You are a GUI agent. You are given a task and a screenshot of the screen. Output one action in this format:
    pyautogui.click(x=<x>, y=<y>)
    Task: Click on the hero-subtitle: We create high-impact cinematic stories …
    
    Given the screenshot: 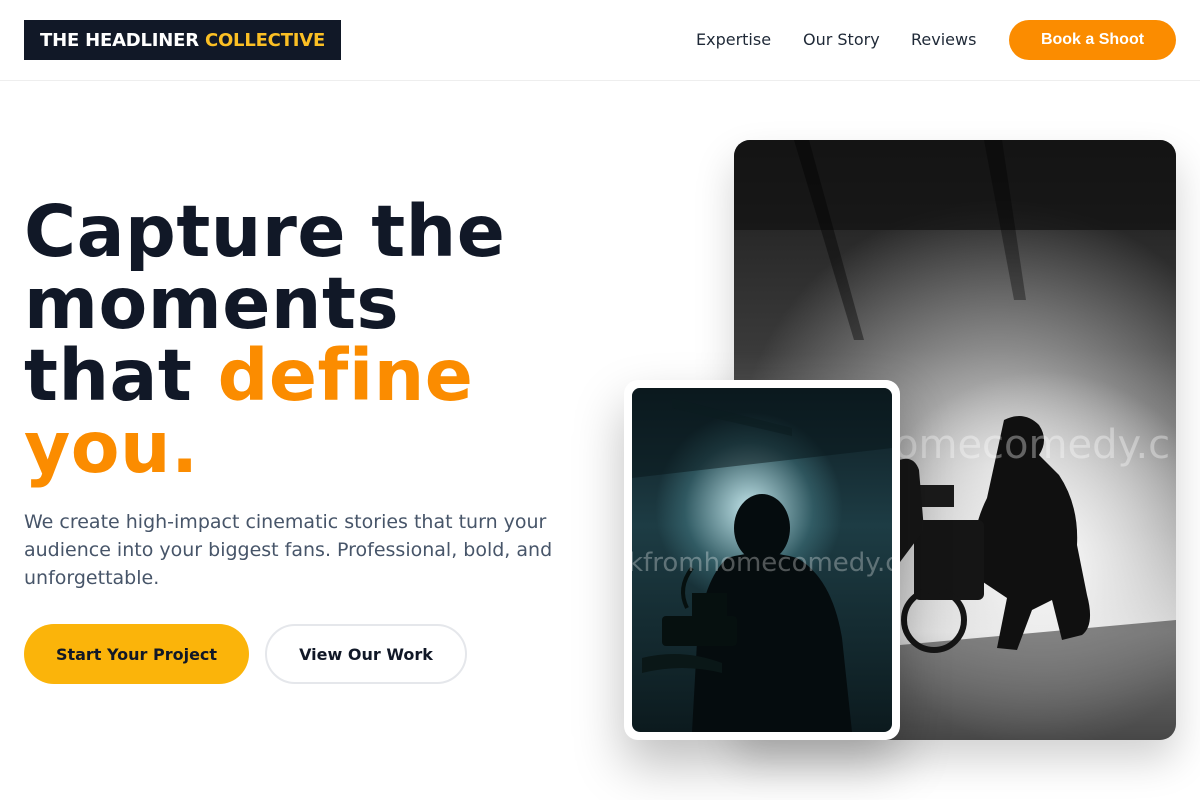 What is the action you would take?
    pyautogui.click(x=288, y=550)
    